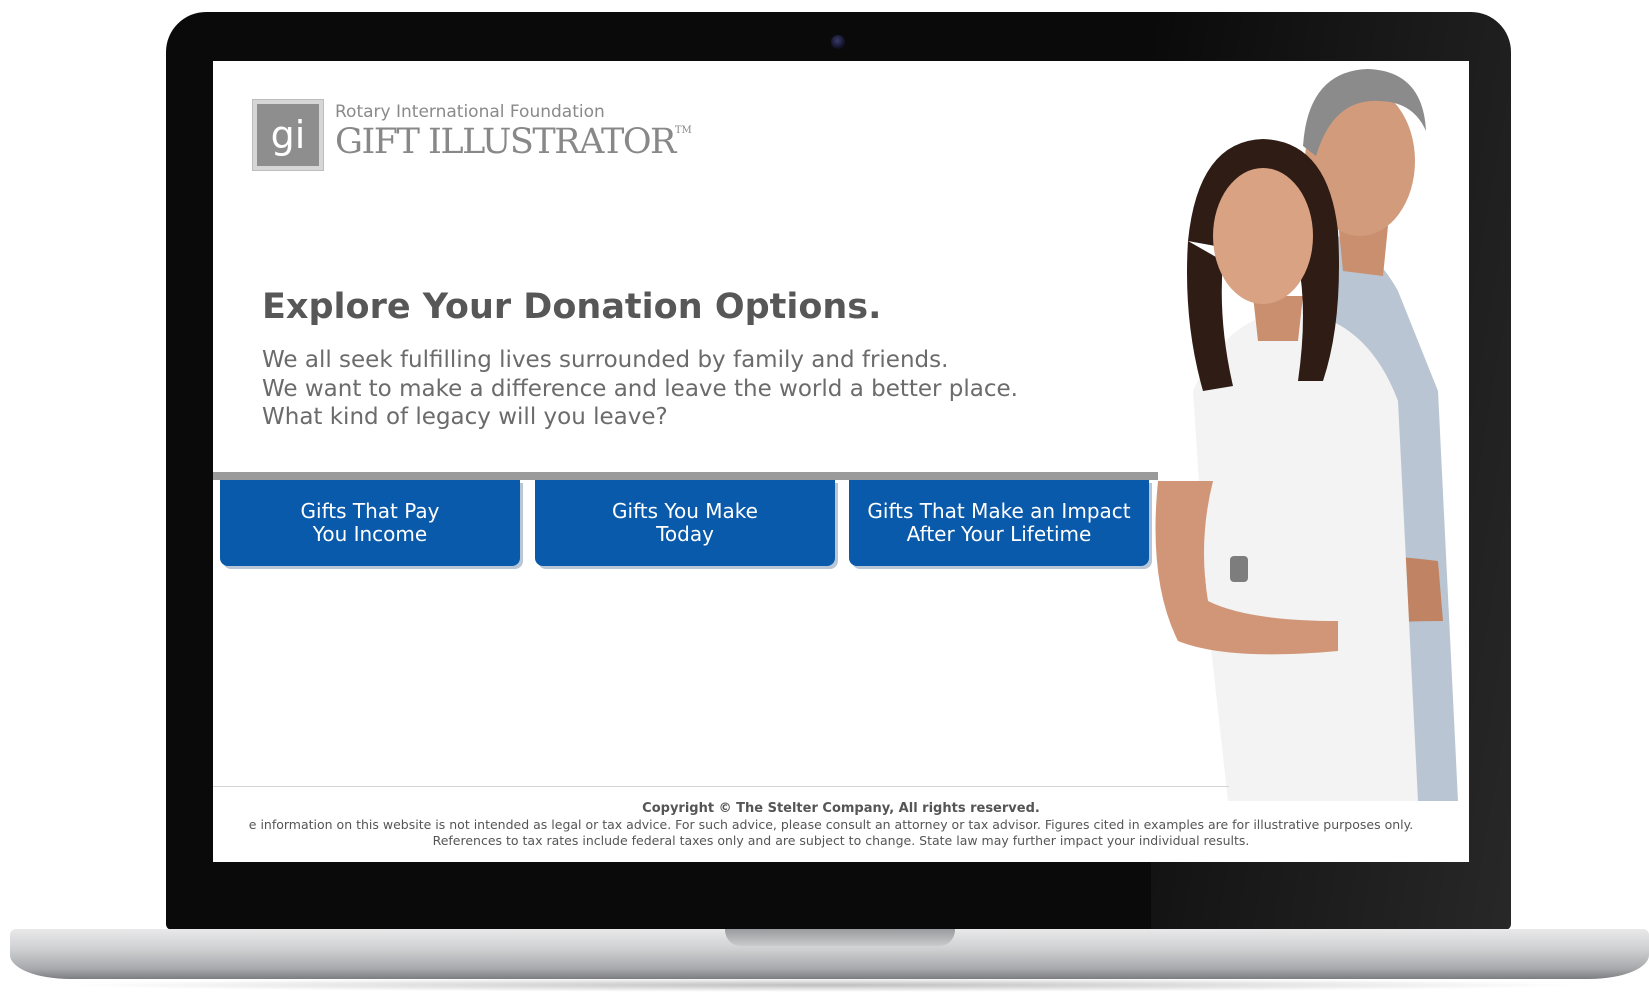 Image resolution: width=1649 pixels, height=995 pixels. I want to click on button-label-line: Gifts You Make, so click(685, 511).